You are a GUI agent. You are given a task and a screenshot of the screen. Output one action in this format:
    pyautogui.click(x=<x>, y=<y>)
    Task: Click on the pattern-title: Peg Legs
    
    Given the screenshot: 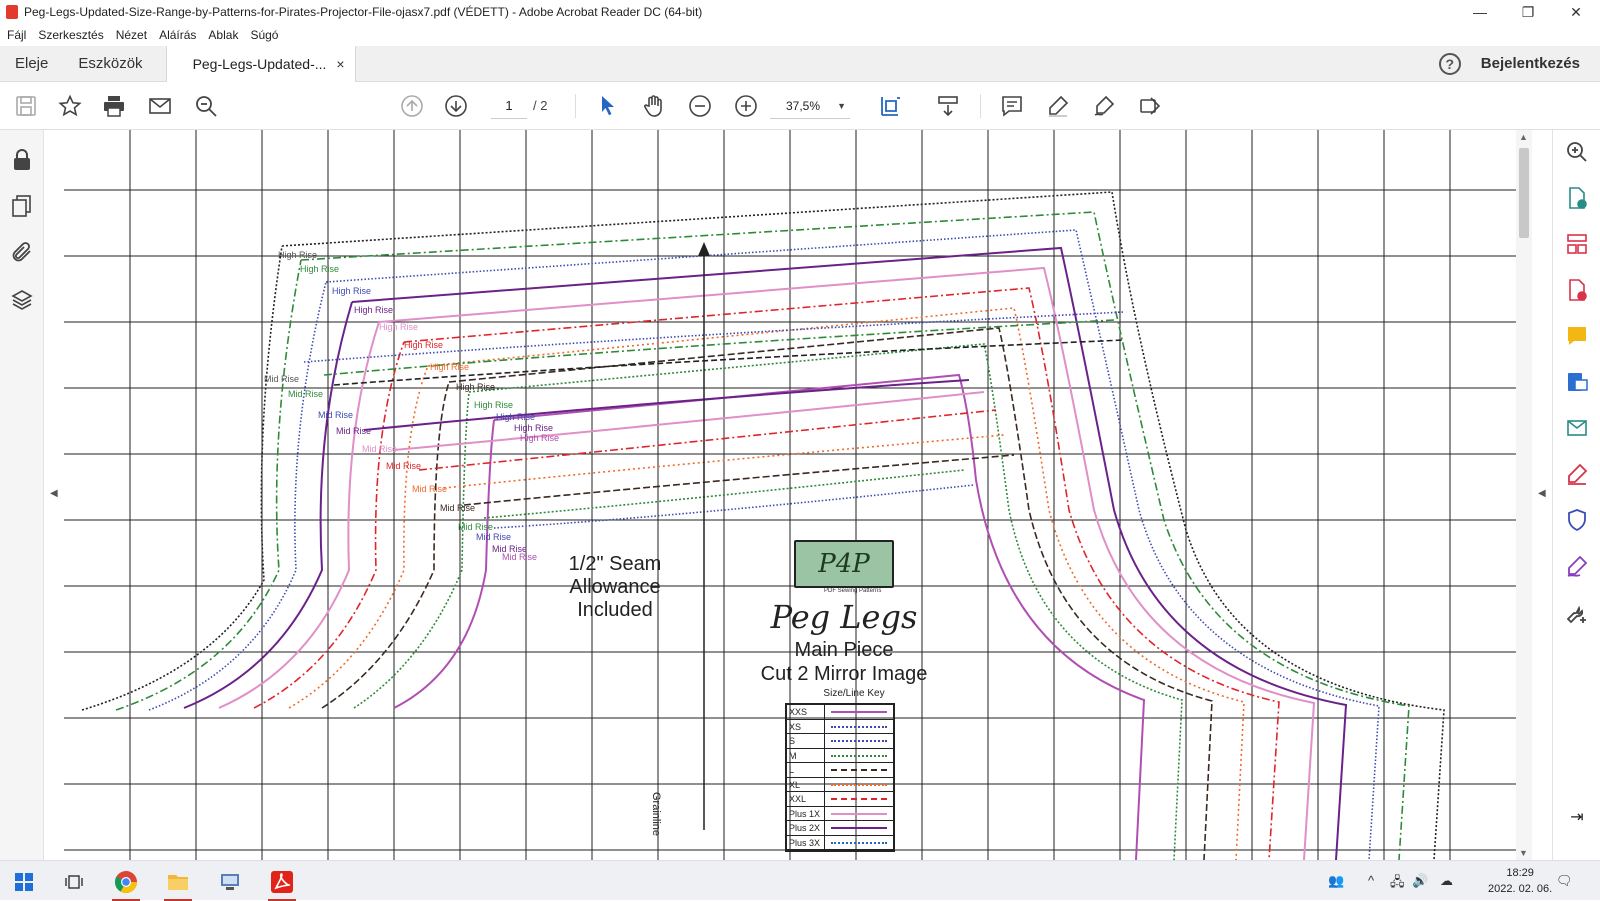 What is the action you would take?
    pyautogui.click(x=844, y=617)
    